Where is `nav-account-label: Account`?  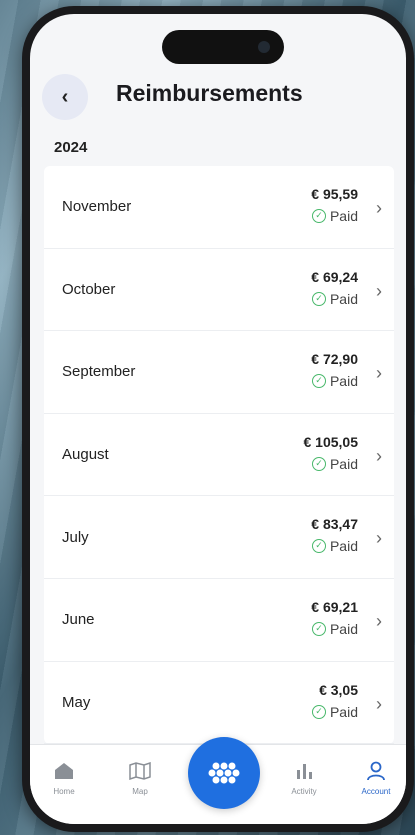 nav-account-label: Account is located at coordinates (376, 791).